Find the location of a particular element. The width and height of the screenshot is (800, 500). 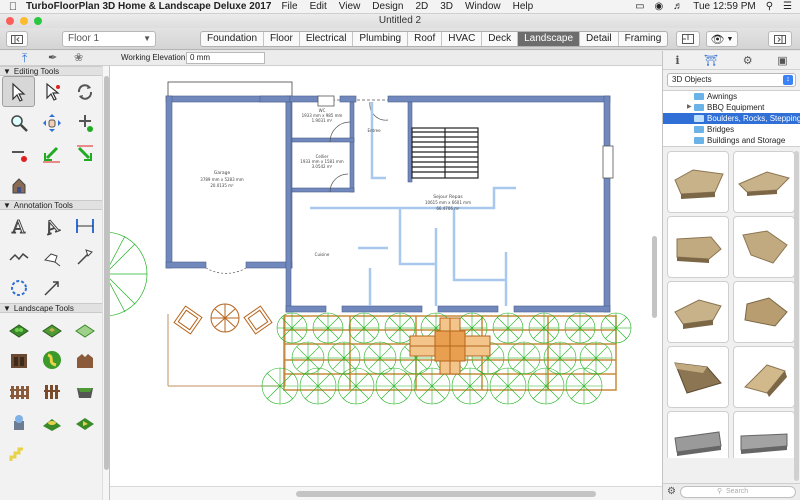

extend-tool is located at coordinates (84, 153).